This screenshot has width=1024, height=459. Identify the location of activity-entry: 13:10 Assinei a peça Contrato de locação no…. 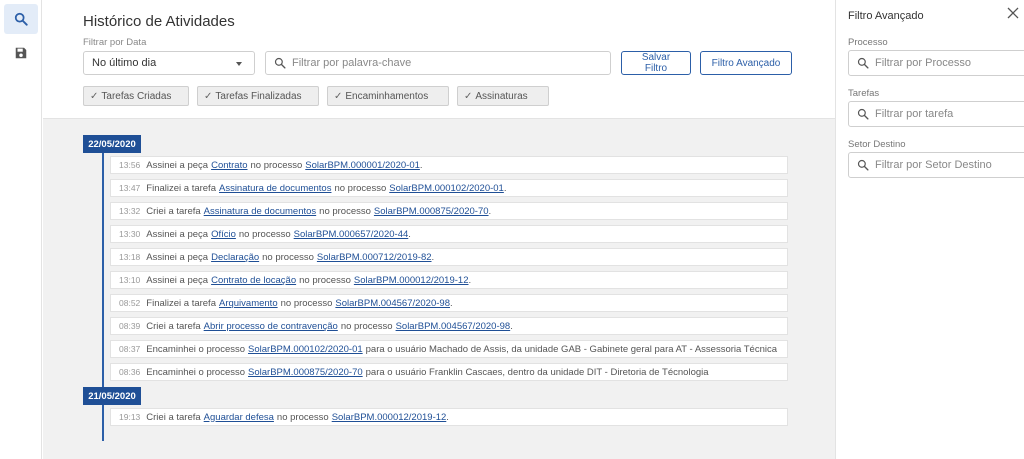
(449, 280).